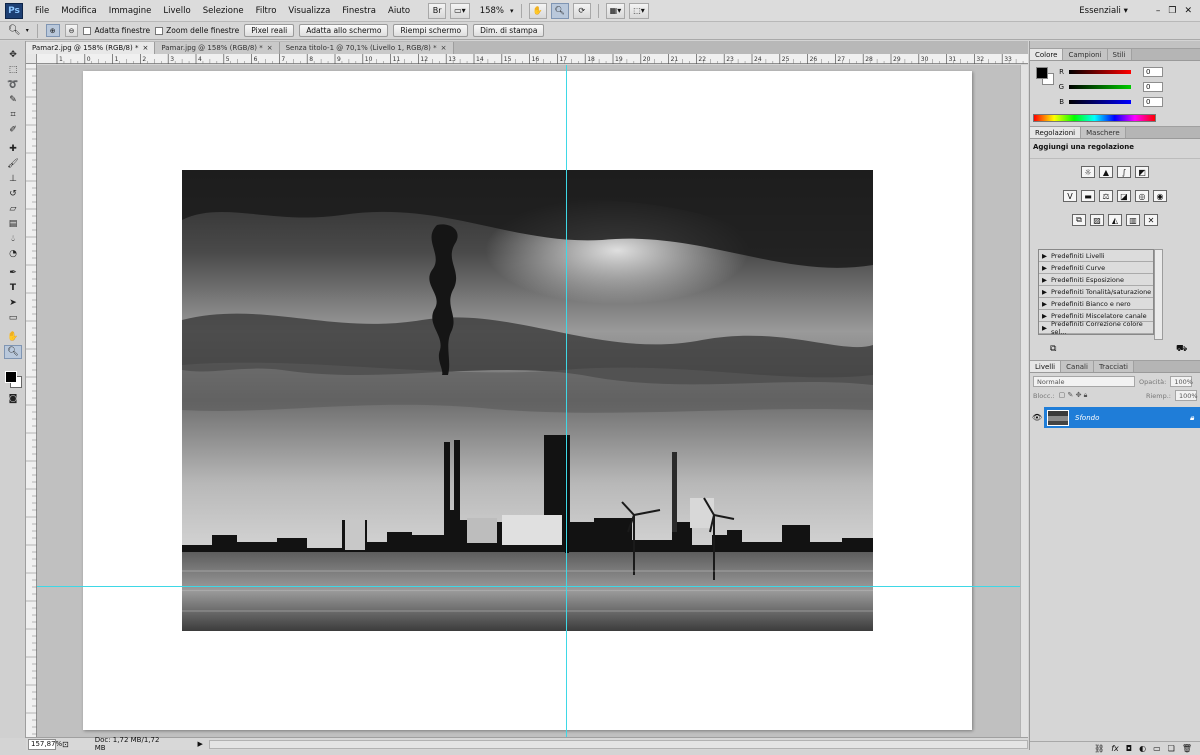 The width and height of the screenshot is (1200, 755). I want to click on hand-tool: ✋, so click(13, 337).